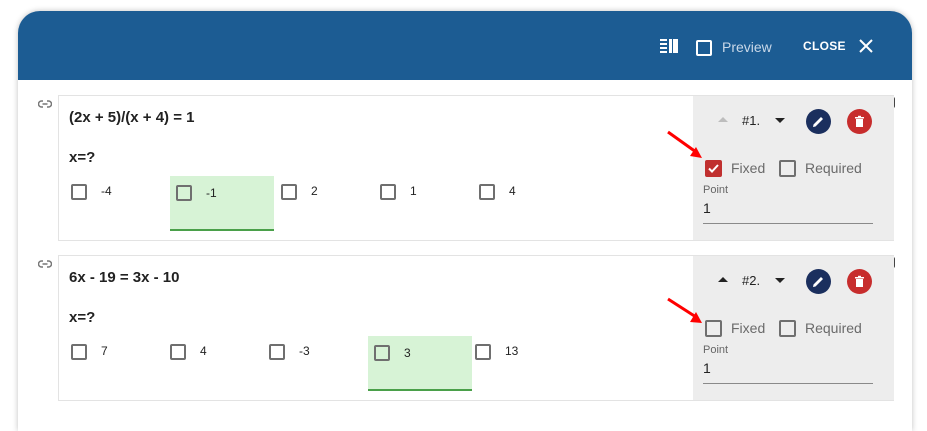 Image resolution: width=927 pixels, height=431 pixels. Describe the element at coordinates (304, 351) in the screenshot. I see `answer-label: -3` at that location.